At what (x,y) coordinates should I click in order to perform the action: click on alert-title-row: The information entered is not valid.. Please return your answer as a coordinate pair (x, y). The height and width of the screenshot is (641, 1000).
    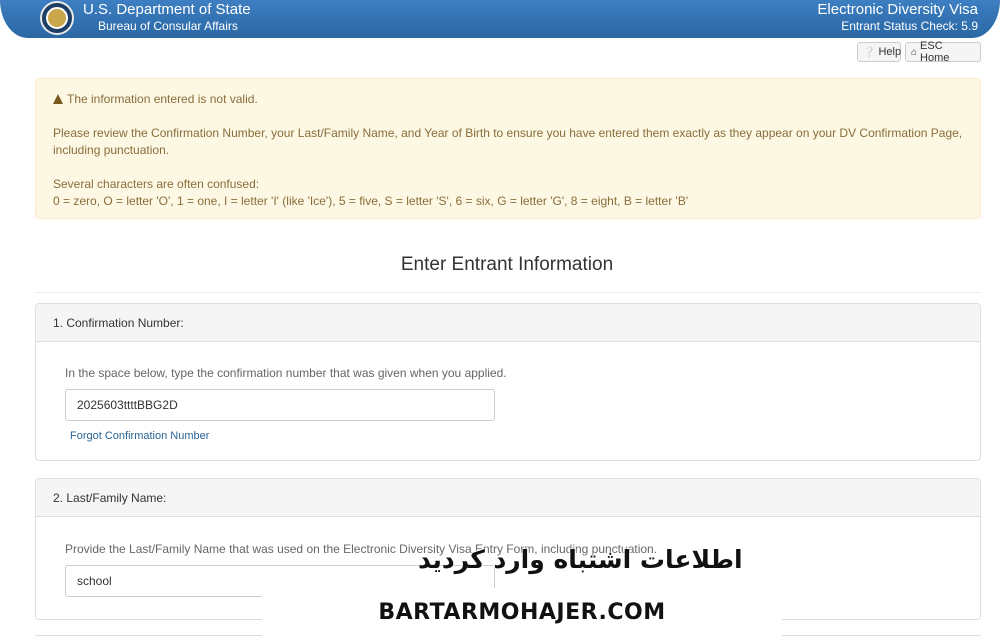
    Looking at the image, I should click on (155, 99).